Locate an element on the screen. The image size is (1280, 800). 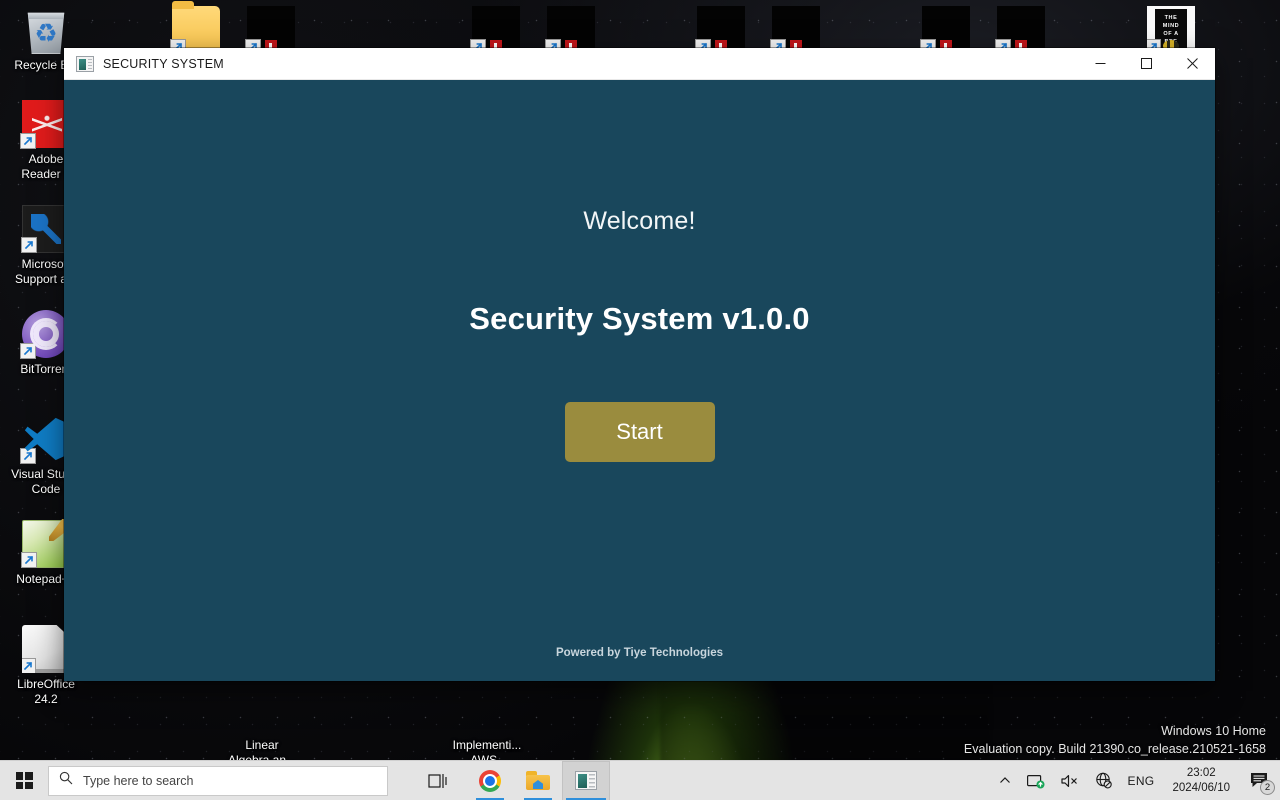
volume-muted-icon is located at coordinates (1070, 780).